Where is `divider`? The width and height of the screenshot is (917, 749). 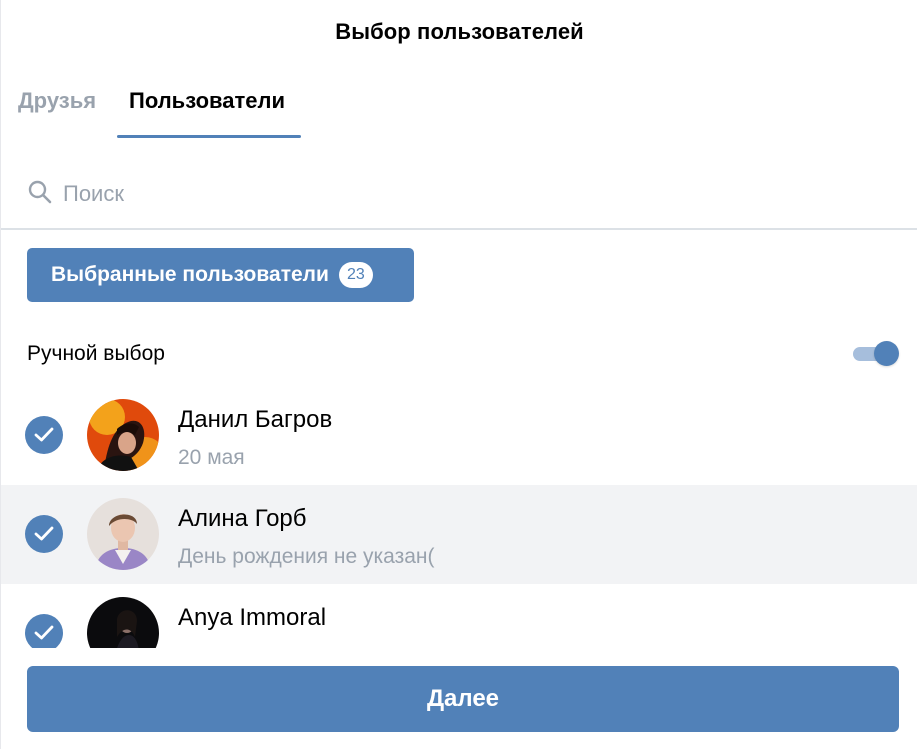 divider is located at coordinates (459, 229).